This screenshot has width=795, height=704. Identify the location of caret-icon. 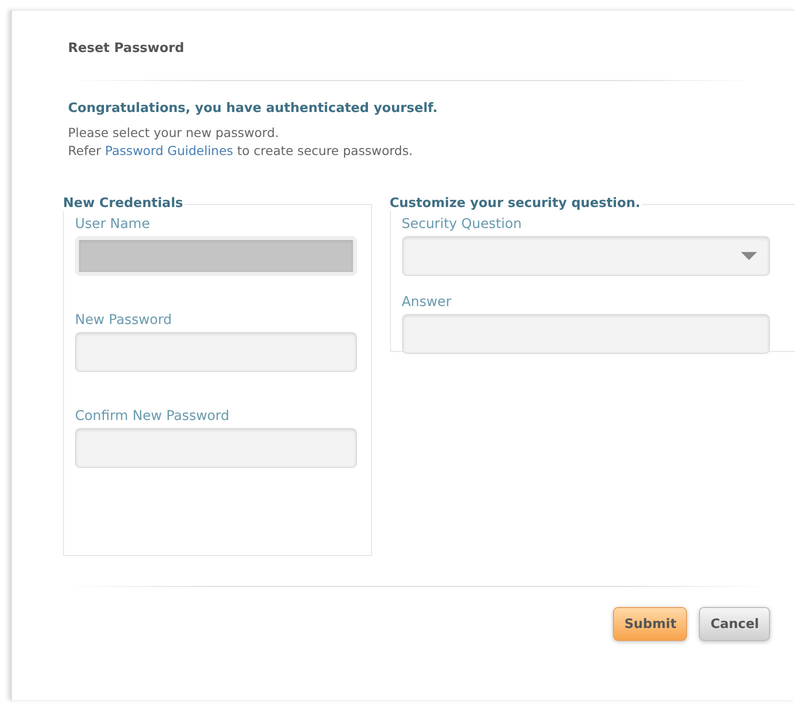
(748, 256).